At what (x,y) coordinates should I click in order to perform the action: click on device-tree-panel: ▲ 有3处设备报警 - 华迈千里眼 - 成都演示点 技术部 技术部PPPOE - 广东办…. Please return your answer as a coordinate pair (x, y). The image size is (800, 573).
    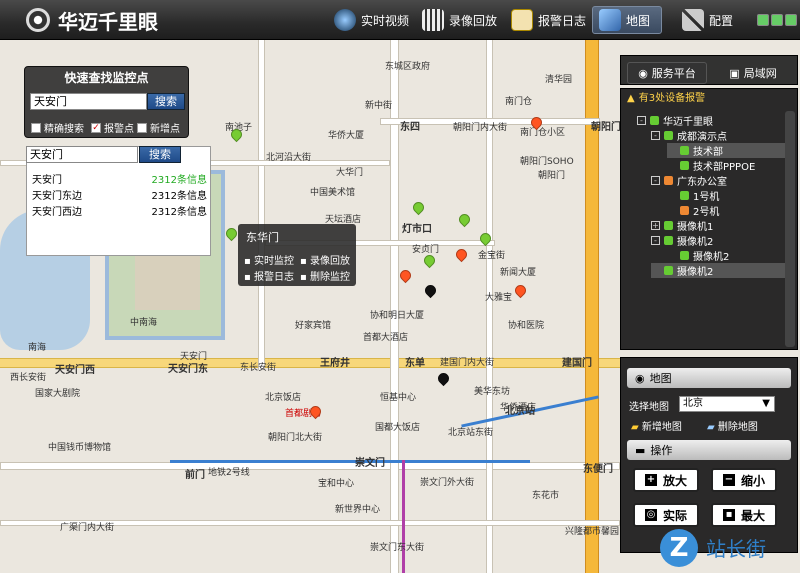
    Looking at the image, I should click on (709, 219).